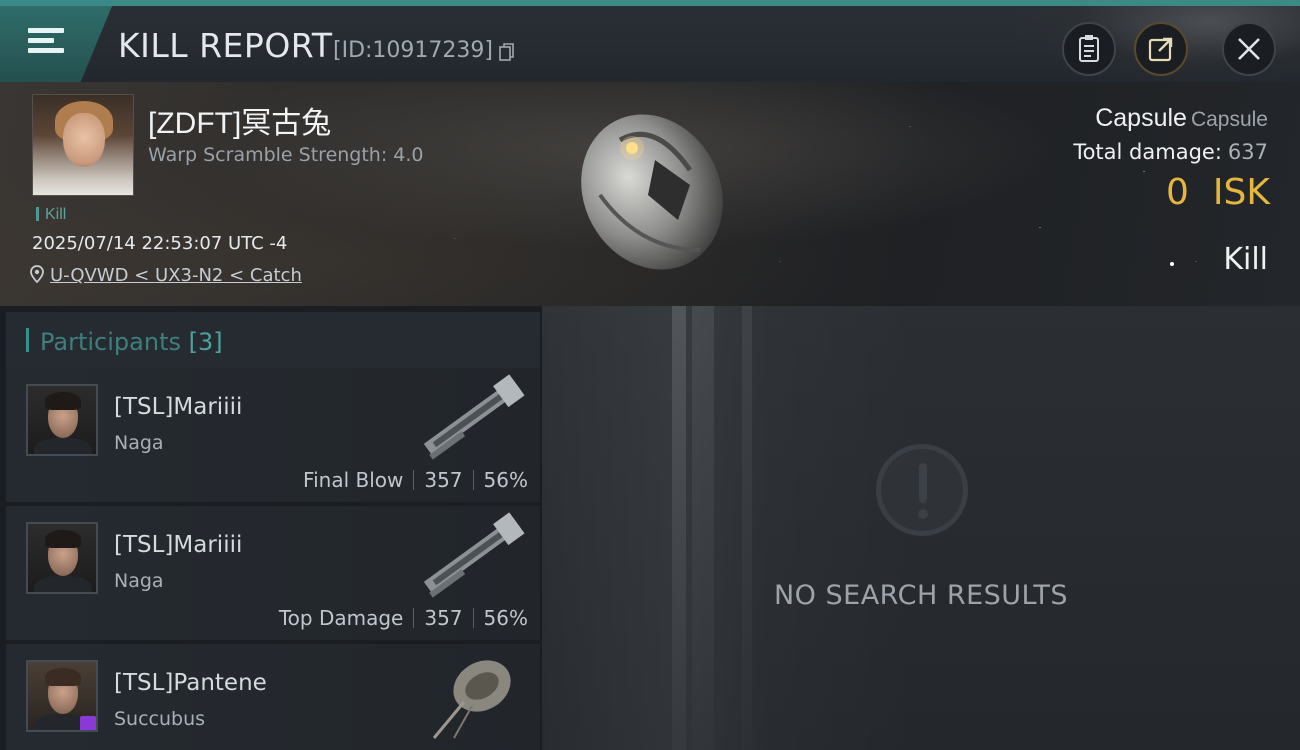 The image size is (1300, 750). I want to click on warp-scramble-strength: Warp Scramble Strength: 4.0, so click(286, 155).